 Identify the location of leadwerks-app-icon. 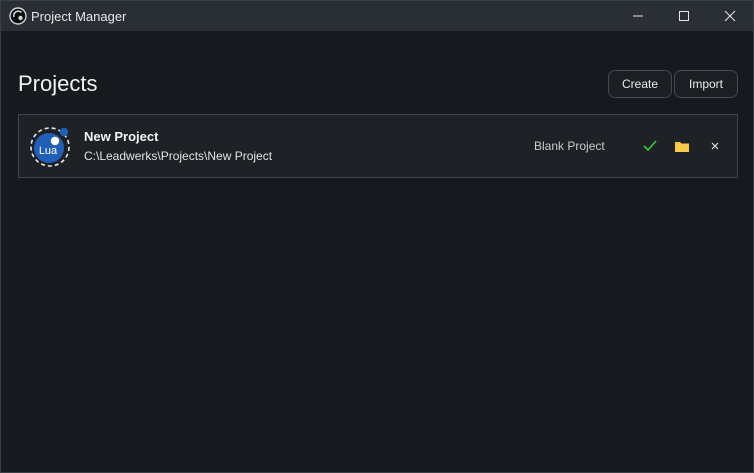
(18, 16).